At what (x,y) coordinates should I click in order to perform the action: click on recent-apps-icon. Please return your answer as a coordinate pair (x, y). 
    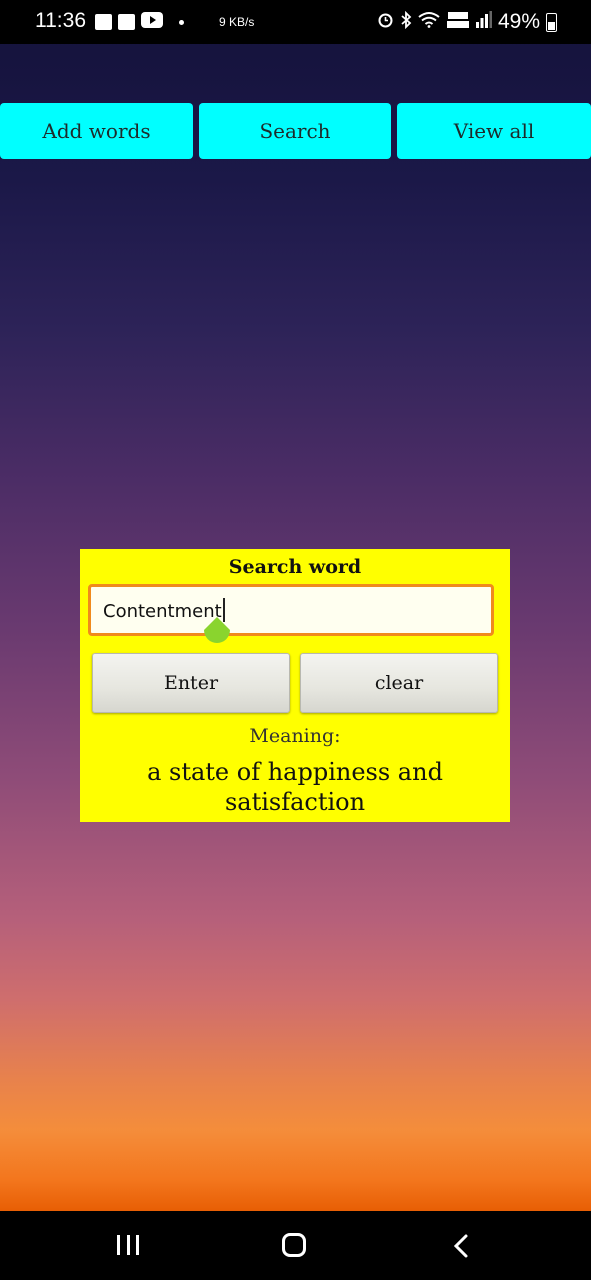
    Looking at the image, I should click on (128, 1245).